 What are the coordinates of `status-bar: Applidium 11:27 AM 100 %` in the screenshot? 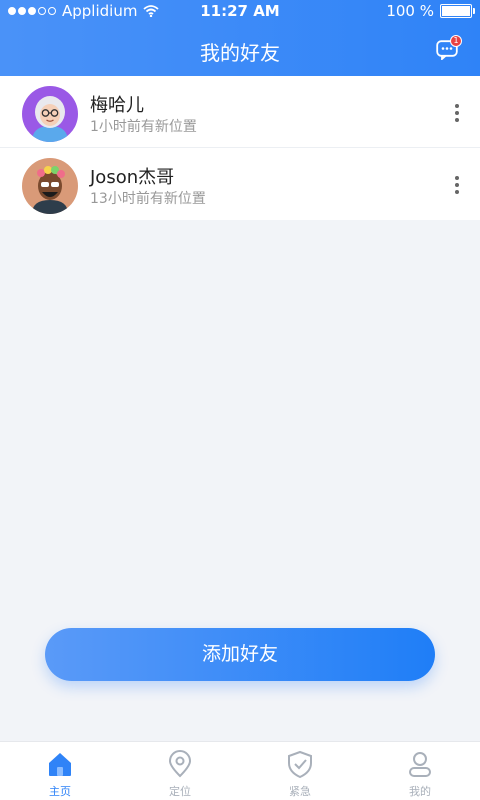 It's located at (240, 11).